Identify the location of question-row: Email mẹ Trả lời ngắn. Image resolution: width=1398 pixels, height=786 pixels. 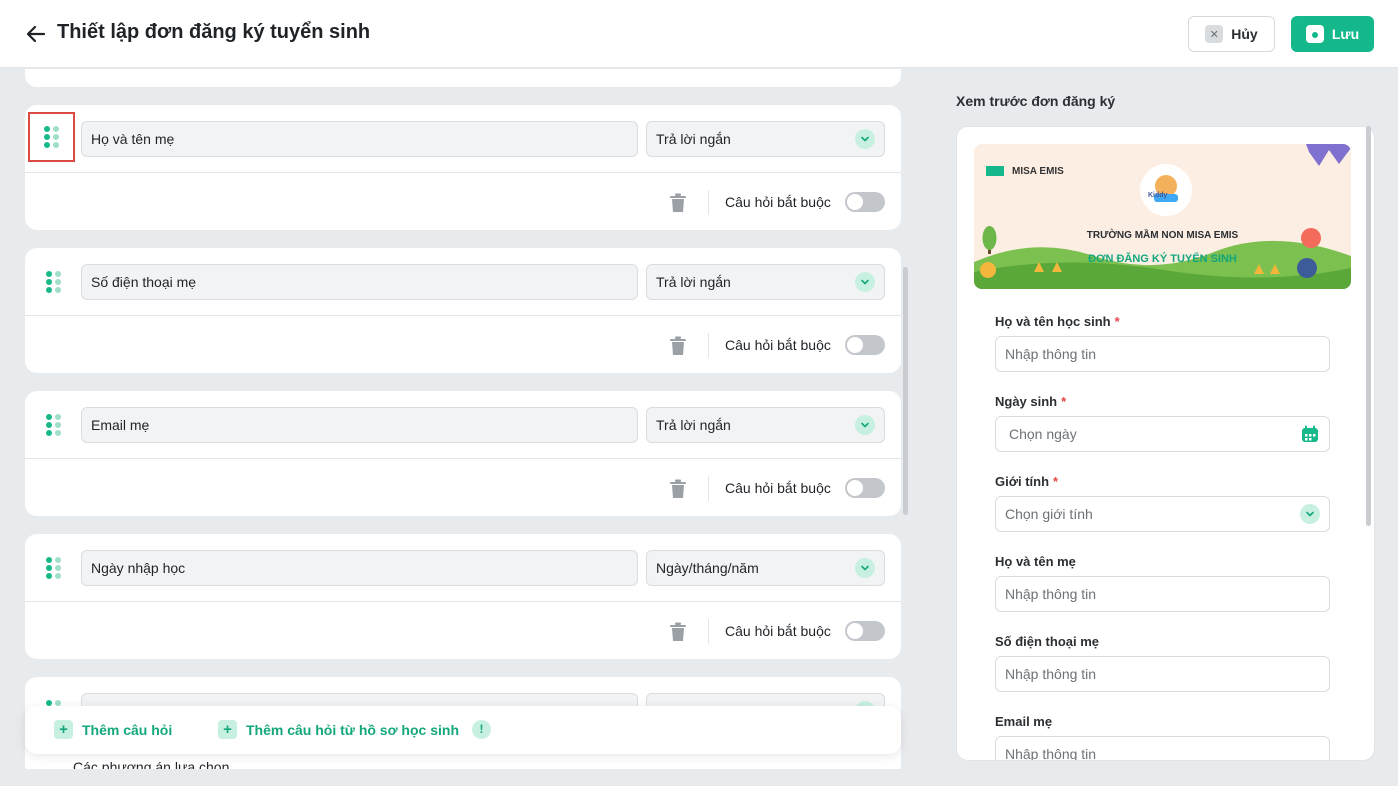
(463, 425).